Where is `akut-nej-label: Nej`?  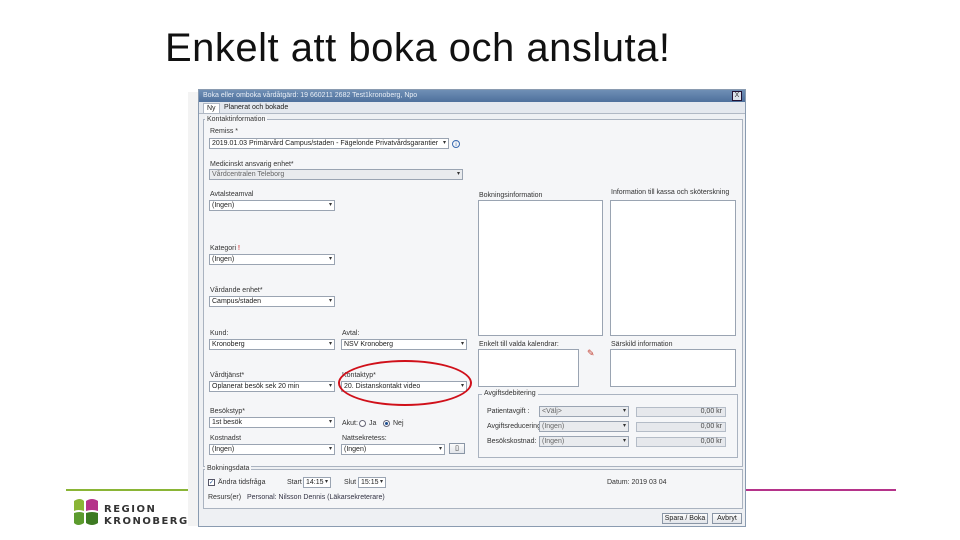 akut-nej-label: Nej is located at coordinates (398, 423).